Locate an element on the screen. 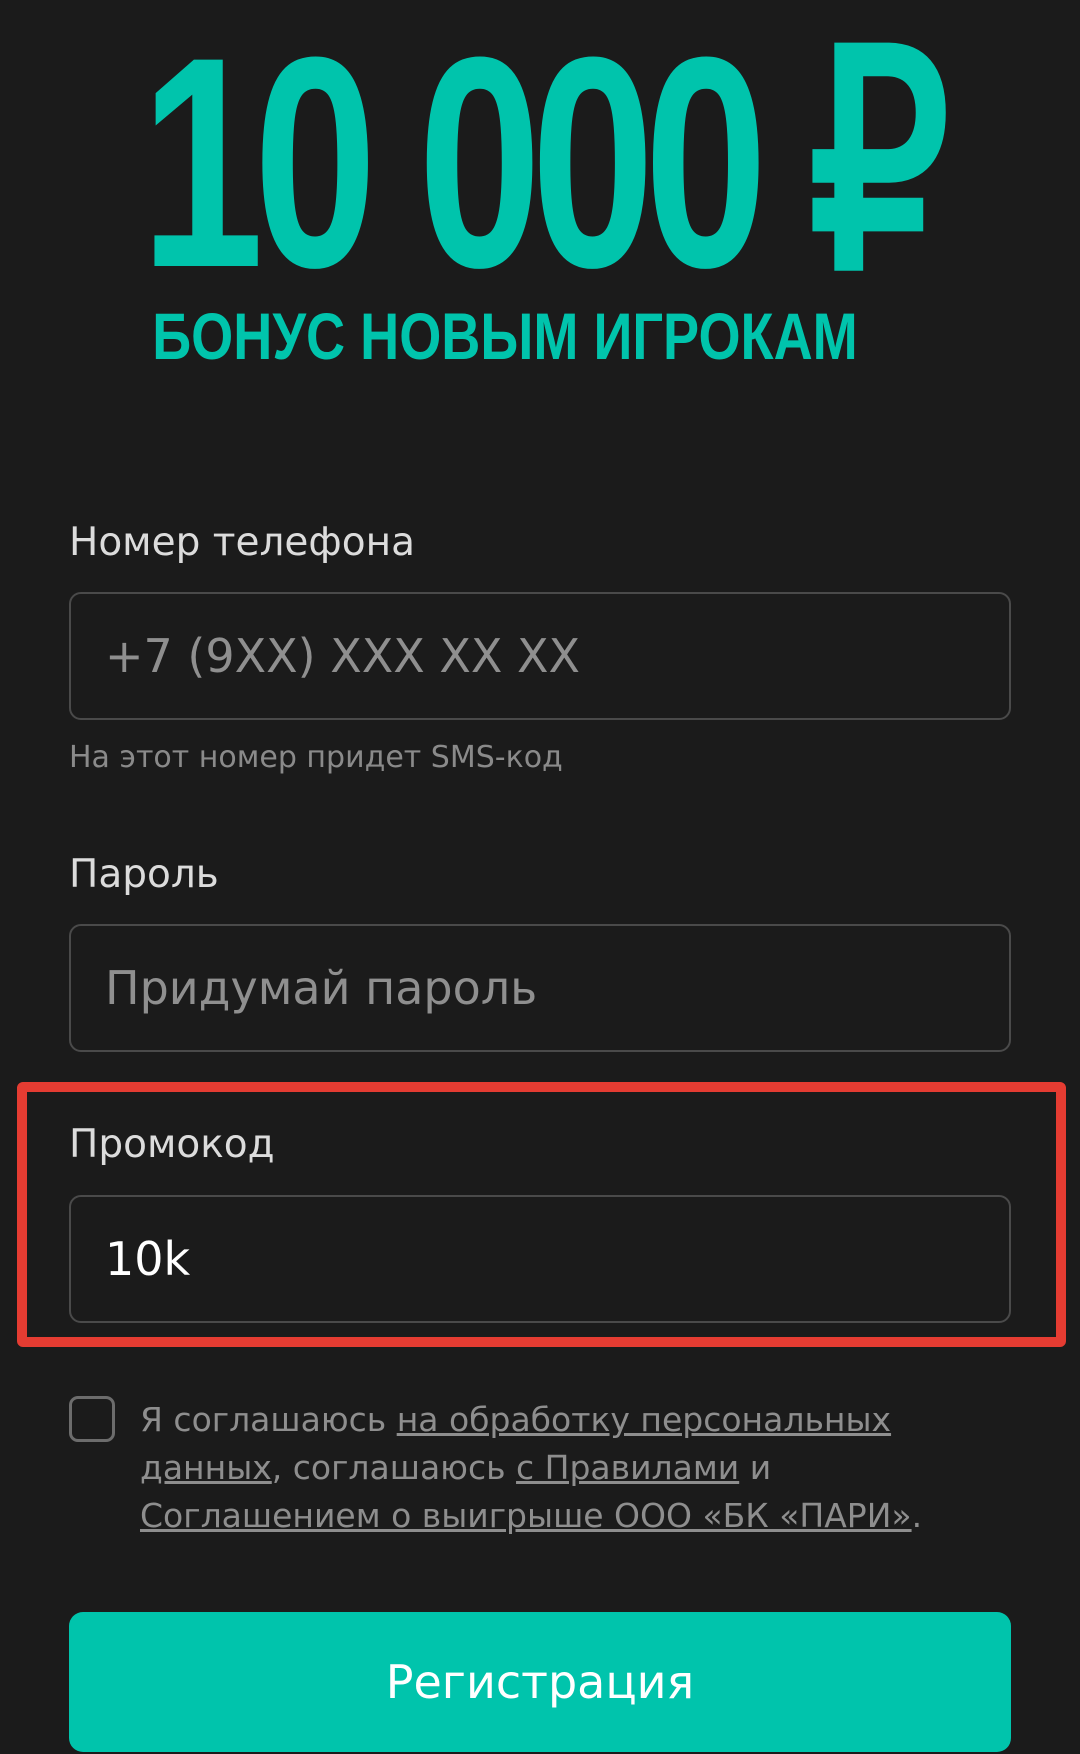 The width and height of the screenshot is (1080, 1754). phone-field-box is located at coordinates (540, 656).